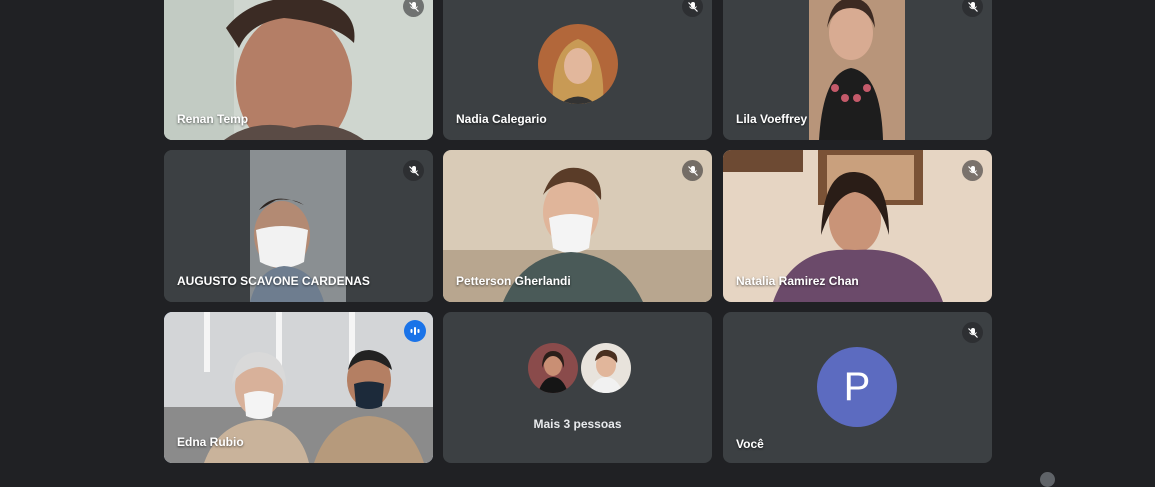 This screenshot has width=1155, height=487. Describe the element at coordinates (750, 444) in the screenshot. I see `participant-name: Você` at that location.